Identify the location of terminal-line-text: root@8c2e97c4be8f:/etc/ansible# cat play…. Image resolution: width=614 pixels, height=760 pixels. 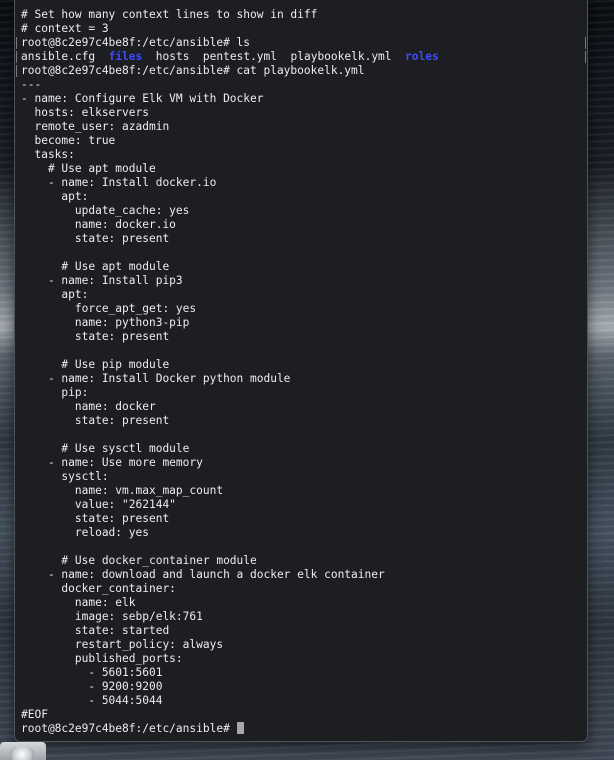
(193, 70).